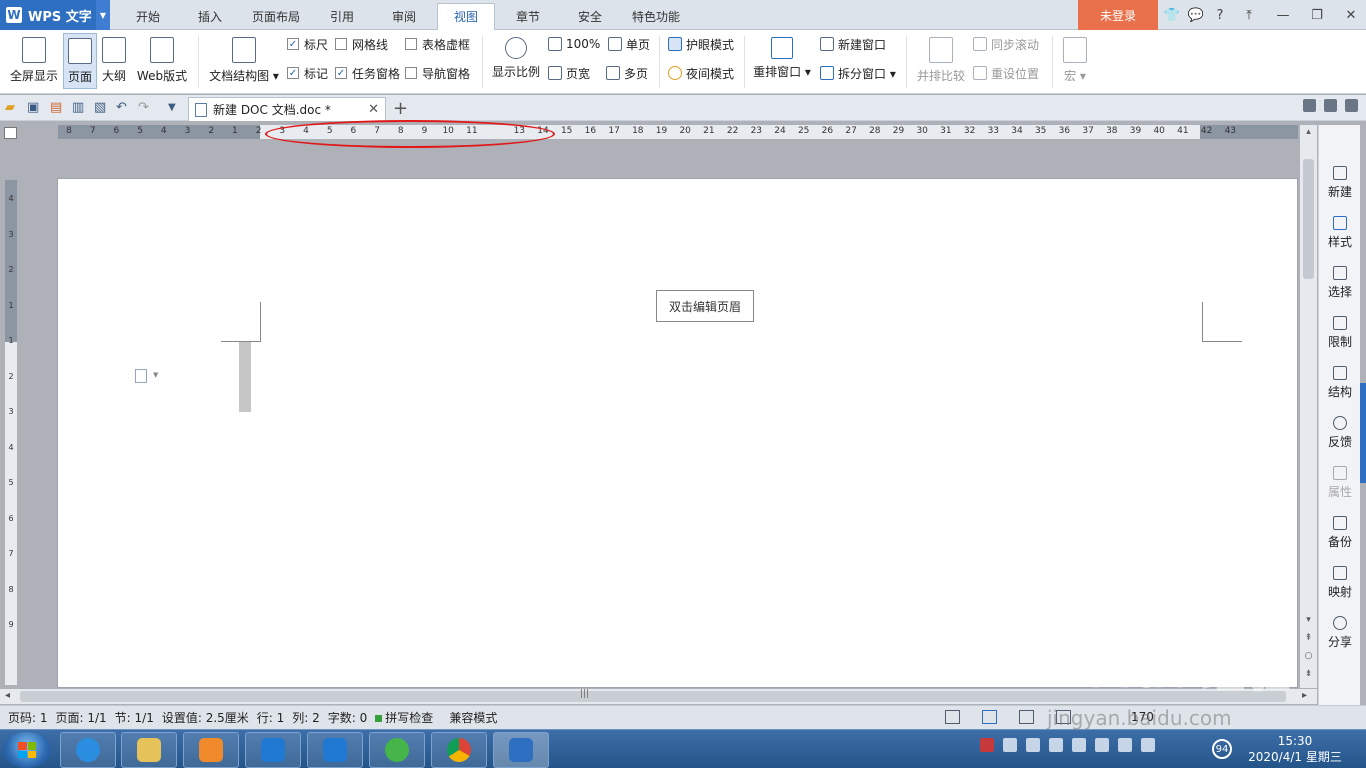 The image size is (1366, 768). What do you see at coordinates (521, 750) in the screenshot?
I see `taskbar-wps` at bounding box center [521, 750].